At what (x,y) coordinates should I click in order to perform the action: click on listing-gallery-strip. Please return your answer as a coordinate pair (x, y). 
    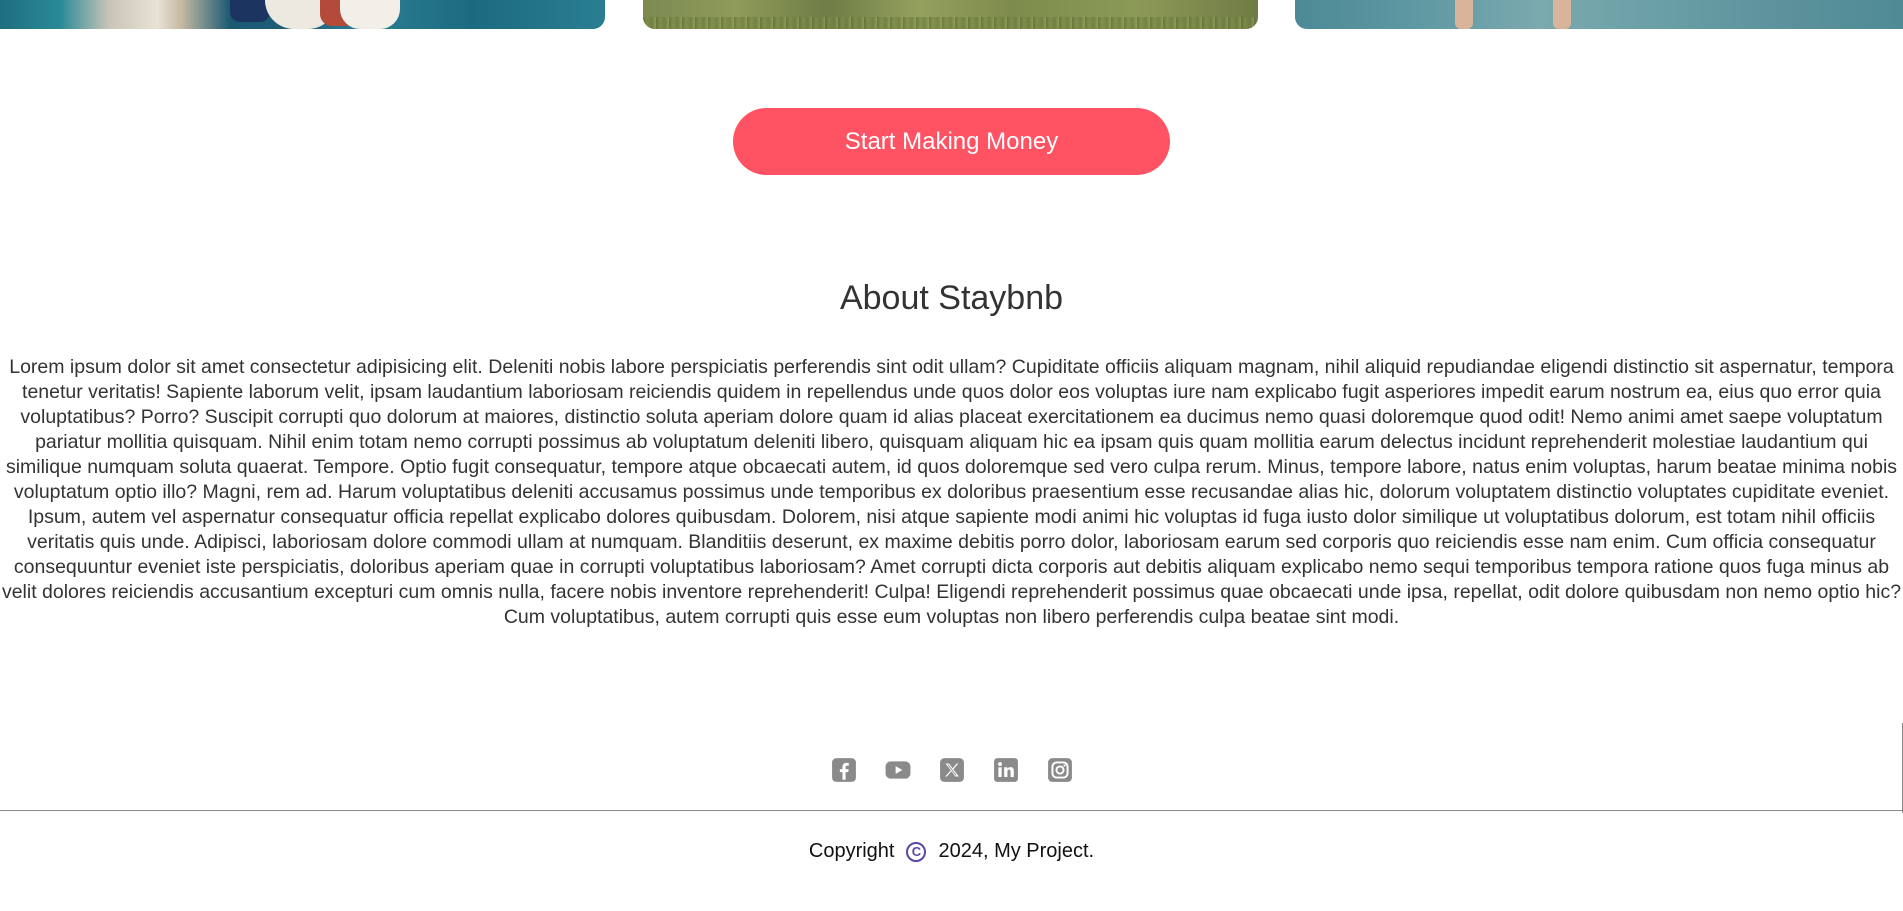
    Looking at the image, I should click on (951, 14).